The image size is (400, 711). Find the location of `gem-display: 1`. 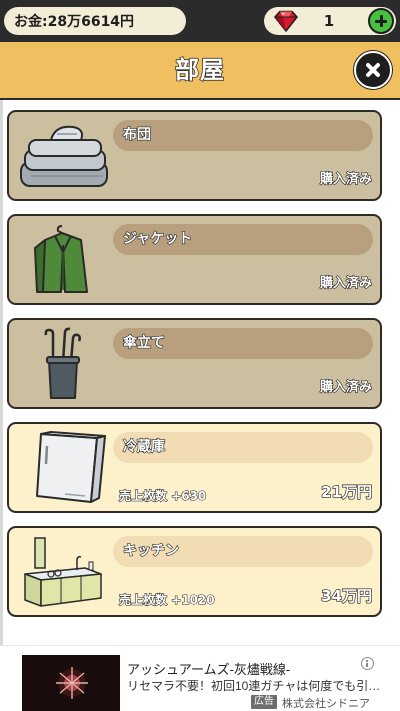

gem-display: 1 is located at coordinates (330, 21).